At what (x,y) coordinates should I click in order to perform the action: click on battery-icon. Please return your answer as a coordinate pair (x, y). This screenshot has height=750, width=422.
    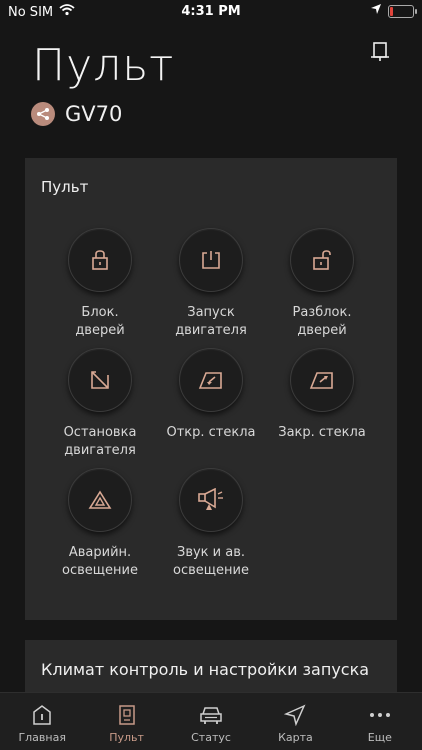
    Looking at the image, I should click on (402, 11).